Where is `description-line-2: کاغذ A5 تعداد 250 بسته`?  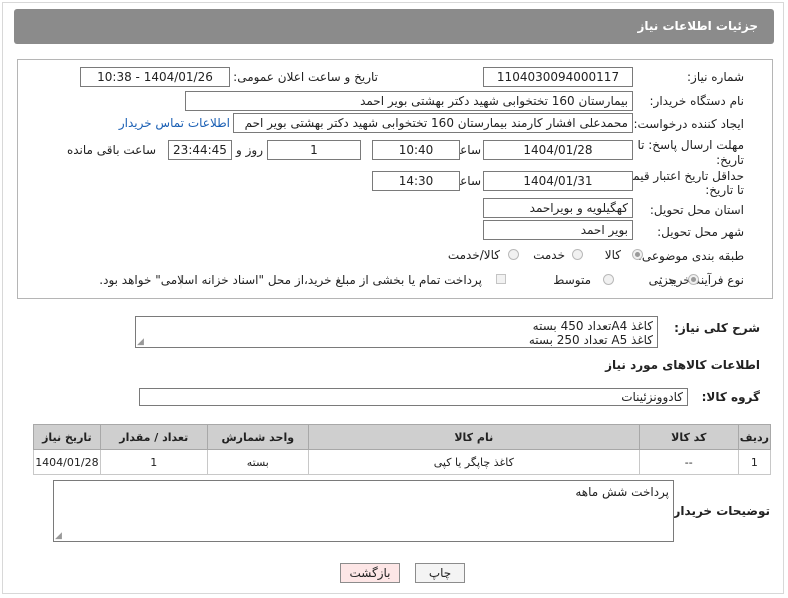 description-line-2: کاغذ A5 تعداد 250 بسته is located at coordinates (590, 340).